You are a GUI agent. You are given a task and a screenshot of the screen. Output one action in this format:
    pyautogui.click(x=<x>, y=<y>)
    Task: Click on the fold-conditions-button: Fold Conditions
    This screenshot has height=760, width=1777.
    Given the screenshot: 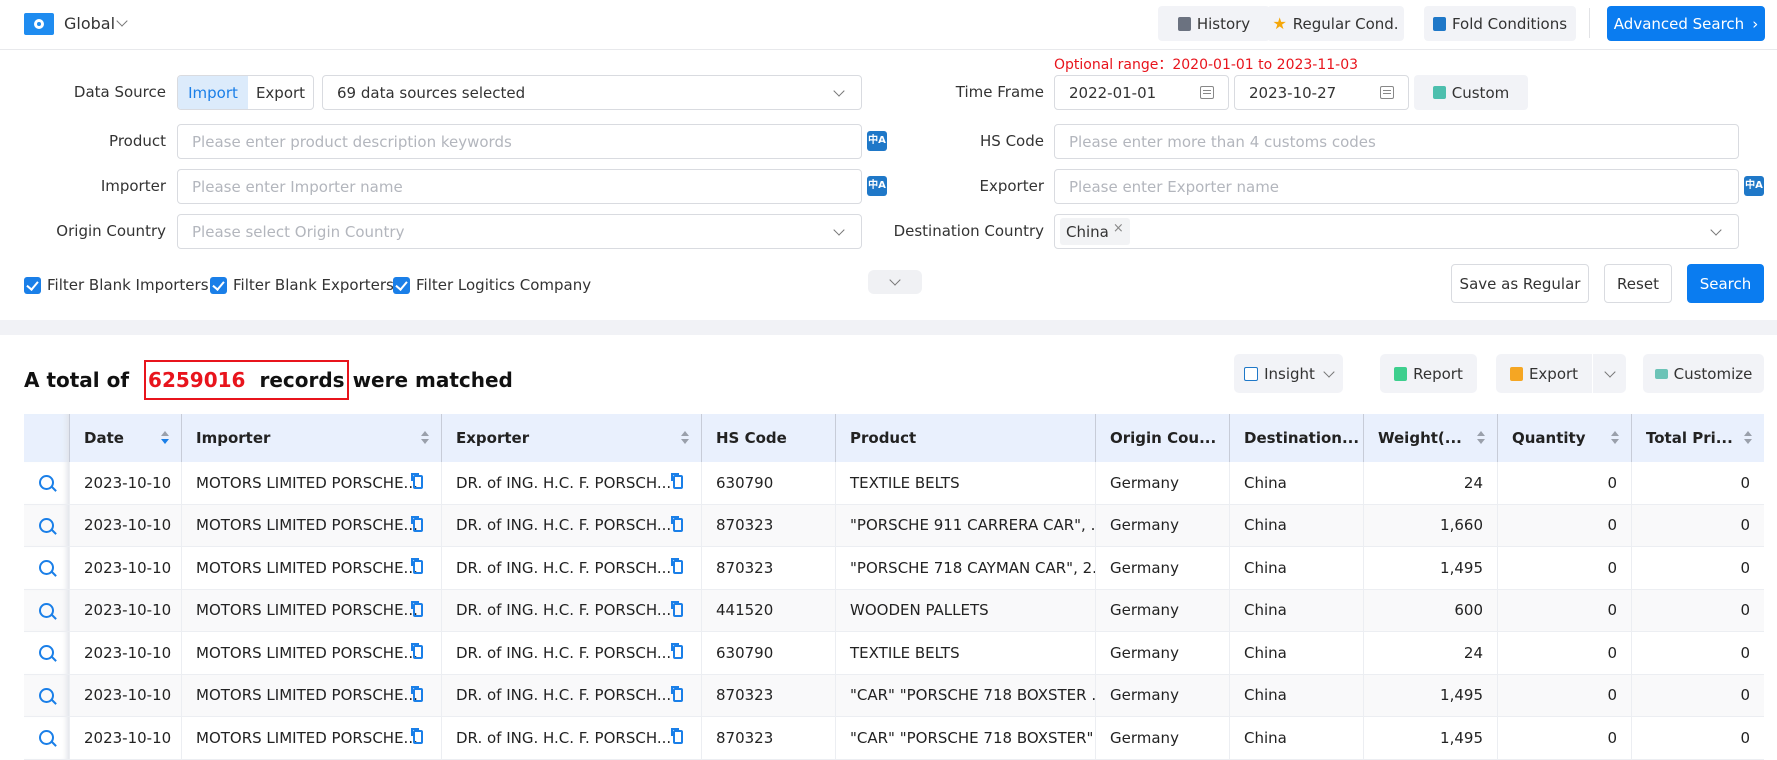 What is the action you would take?
    pyautogui.click(x=1500, y=23)
    